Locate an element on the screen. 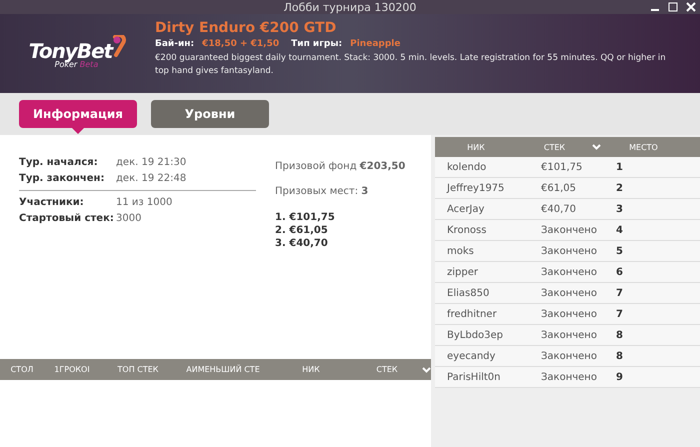 The image size is (700, 447). player-row: AcerJay €40,70 3 is located at coordinates (567, 209).